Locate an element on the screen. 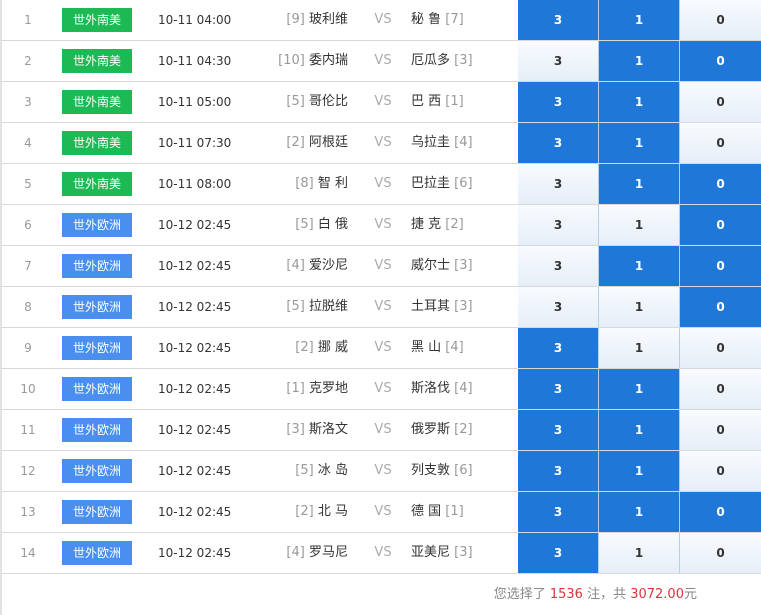 This screenshot has height=615, width=761. away-team: 土耳其 [3] is located at coordinates (461, 307).